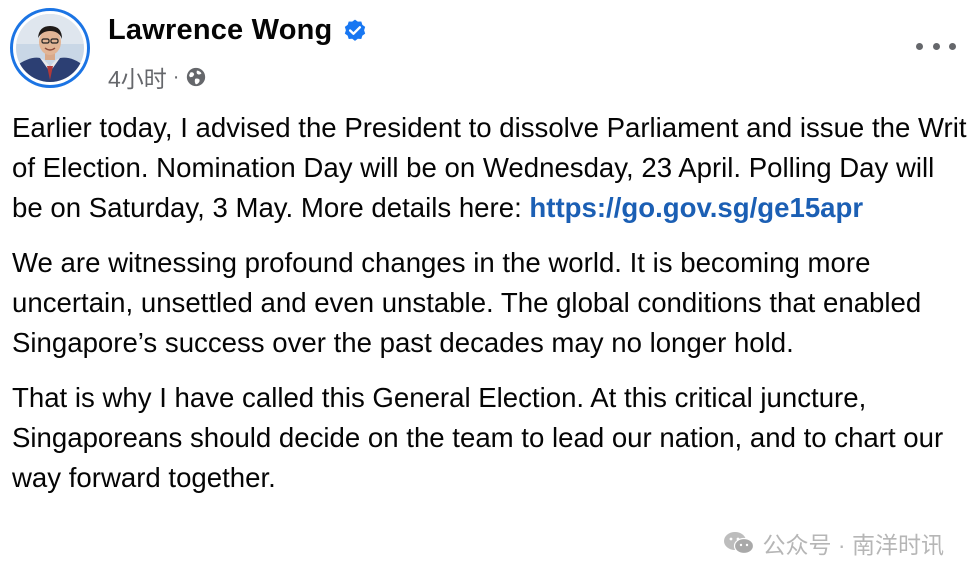 The height and width of the screenshot is (580, 974). I want to click on avatar, so click(50, 48).